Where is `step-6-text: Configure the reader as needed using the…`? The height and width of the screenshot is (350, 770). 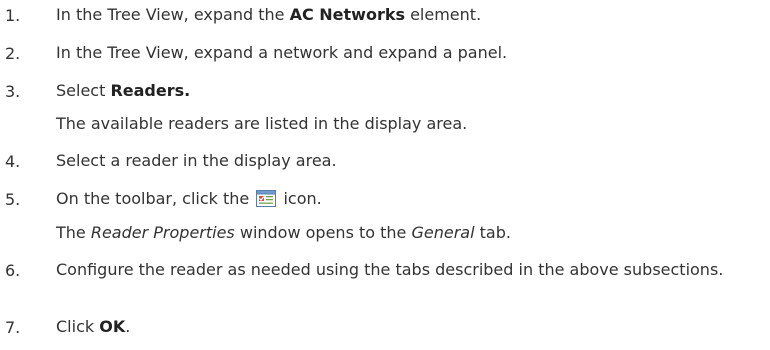 step-6-text: Configure the reader as needed using the… is located at coordinates (390, 269).